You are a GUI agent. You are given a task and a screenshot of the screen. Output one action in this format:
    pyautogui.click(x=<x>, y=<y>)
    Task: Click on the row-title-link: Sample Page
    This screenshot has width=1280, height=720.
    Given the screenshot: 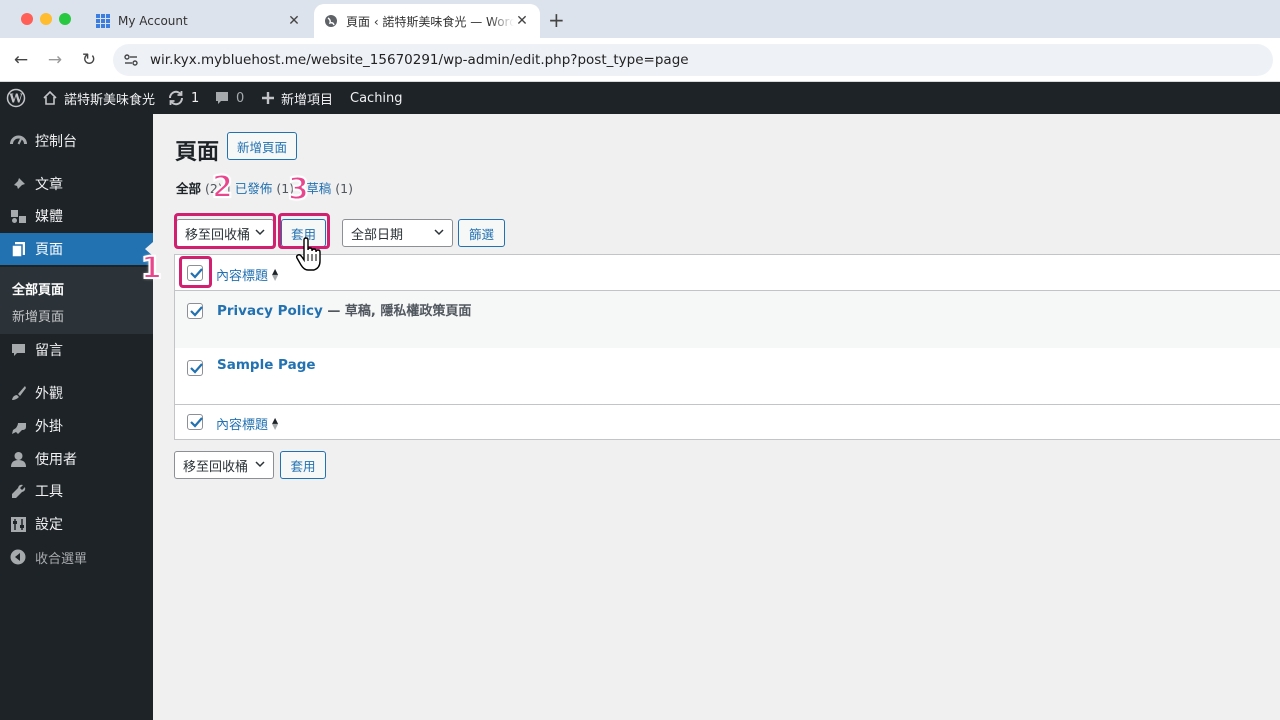 What is the action you would take?
    pyautogui.click(x=266, y=365)
    